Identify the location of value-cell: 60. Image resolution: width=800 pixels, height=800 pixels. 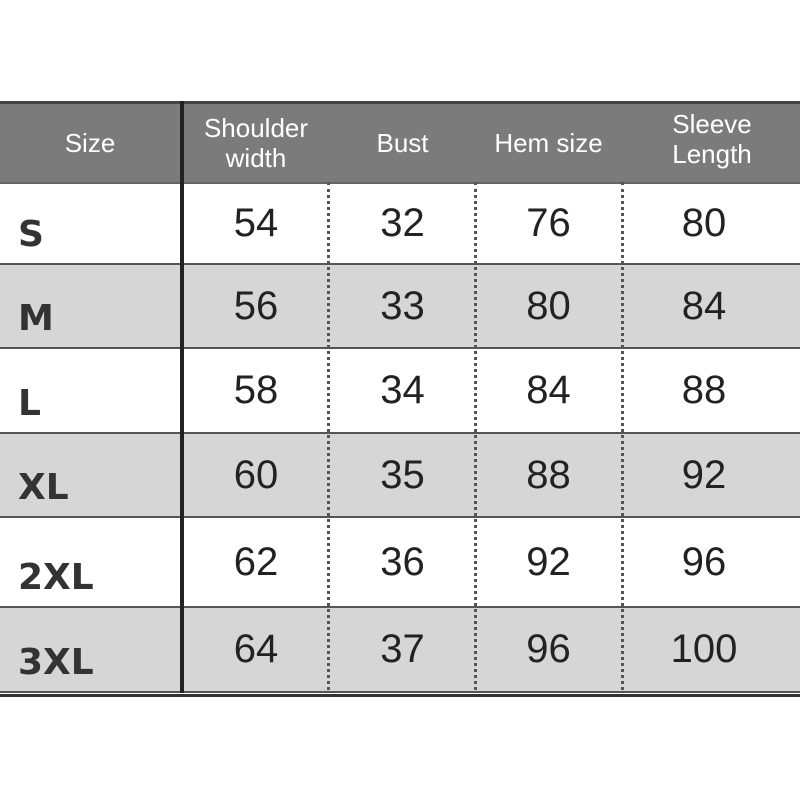
(256, 474).